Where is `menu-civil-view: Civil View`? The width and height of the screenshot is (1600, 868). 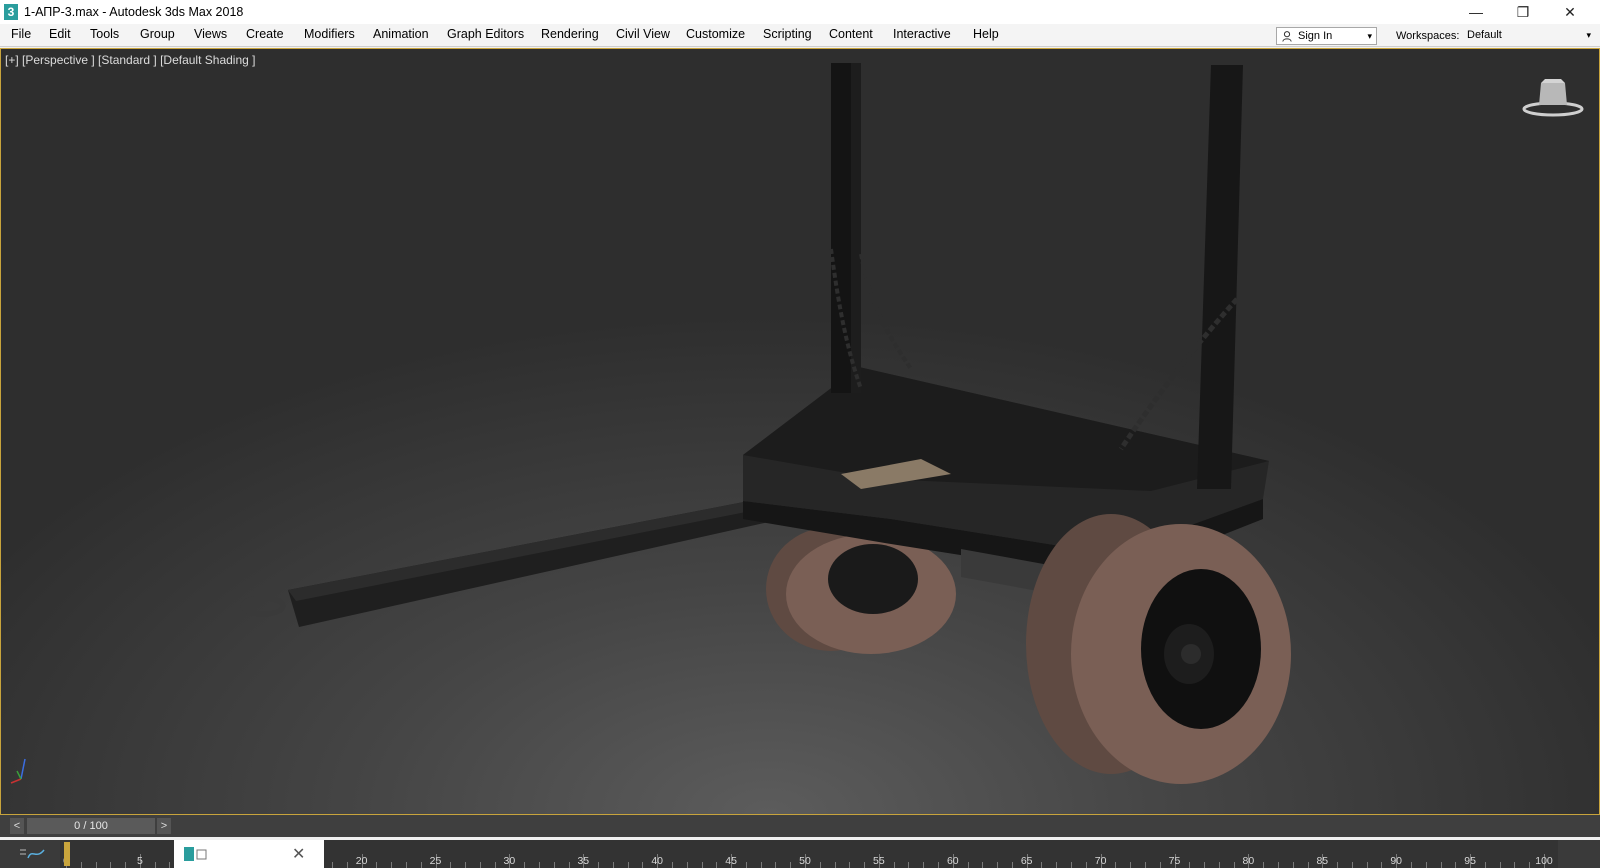 menu-civil-view: Civil View is located at coordinates (643, 34).